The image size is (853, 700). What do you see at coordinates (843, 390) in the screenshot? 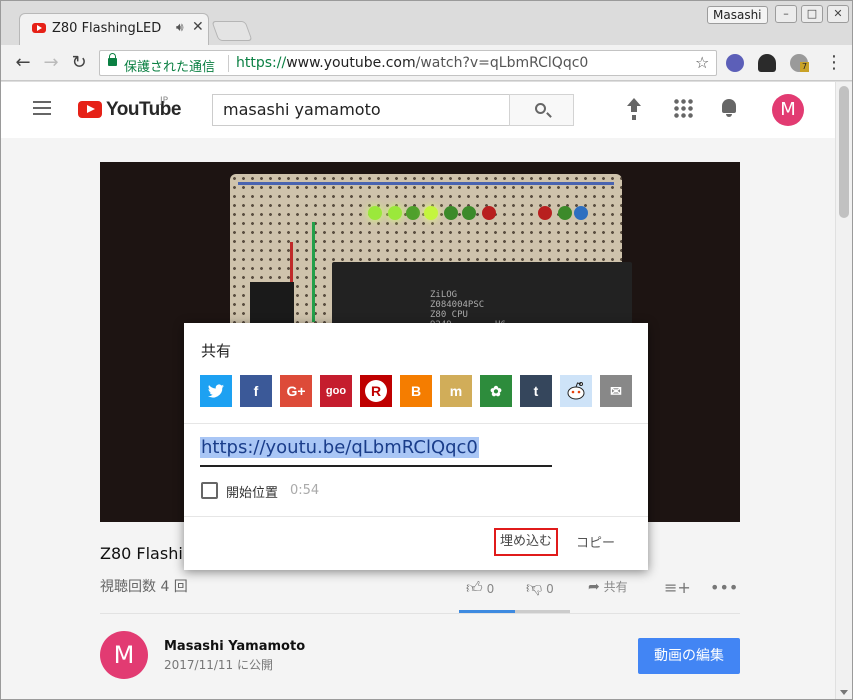
I see `page-scrollbar` at bounding box center [843, 390].